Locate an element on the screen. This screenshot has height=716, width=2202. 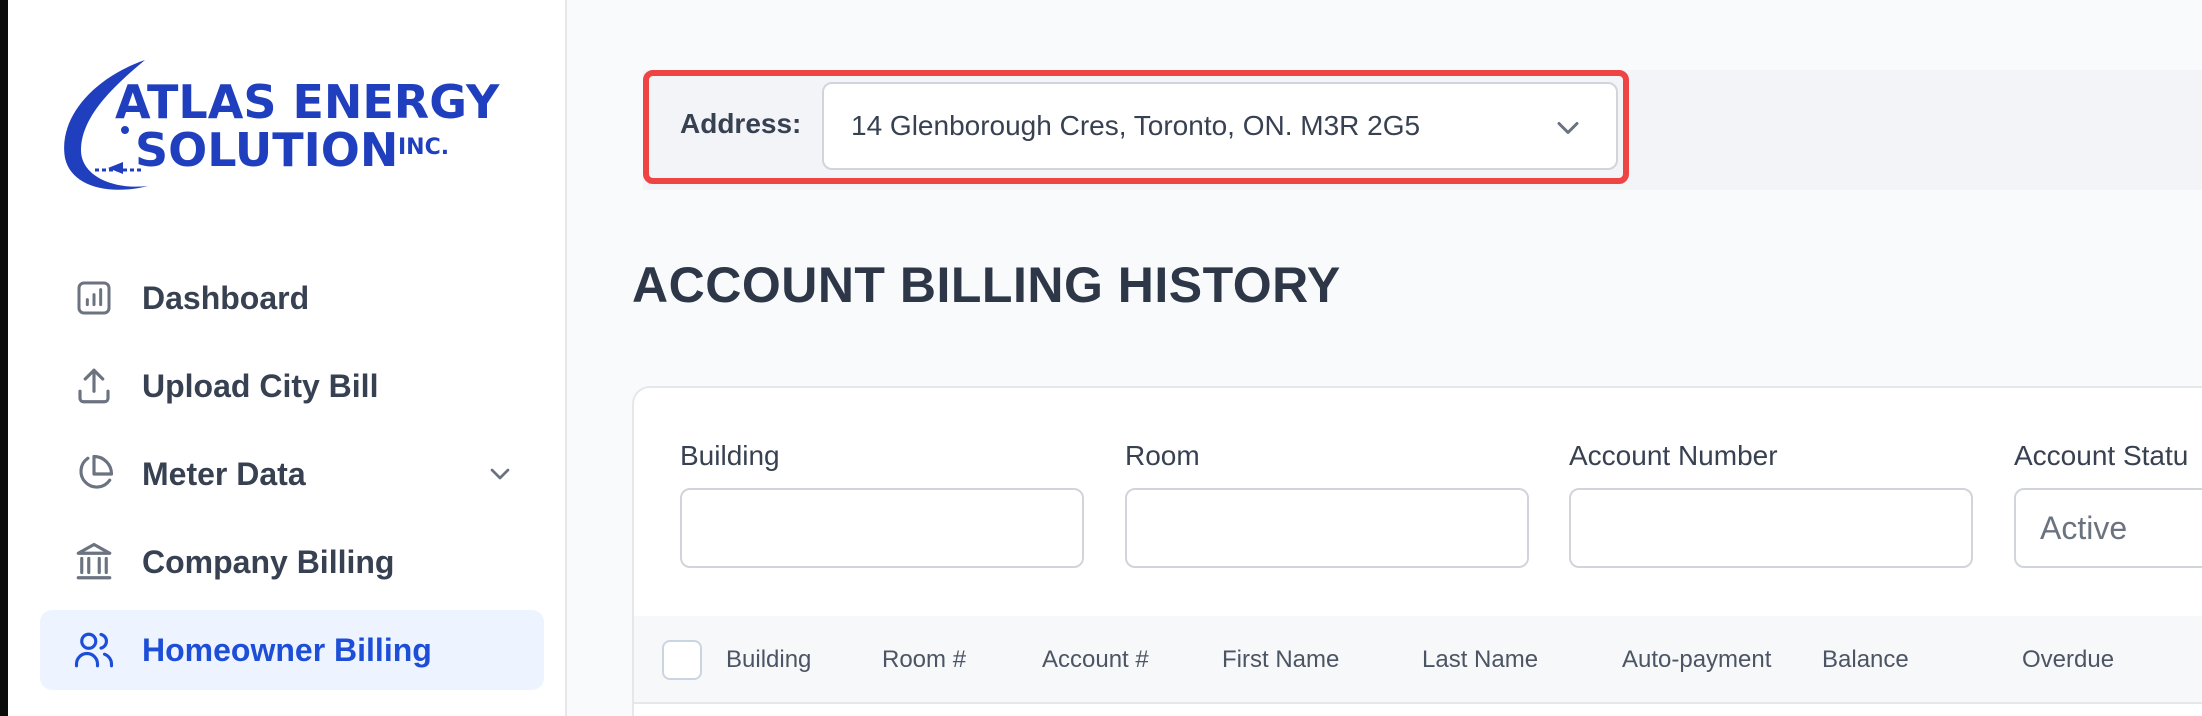
filter-account-status-value: Active is located at coordinates (2084, 527).